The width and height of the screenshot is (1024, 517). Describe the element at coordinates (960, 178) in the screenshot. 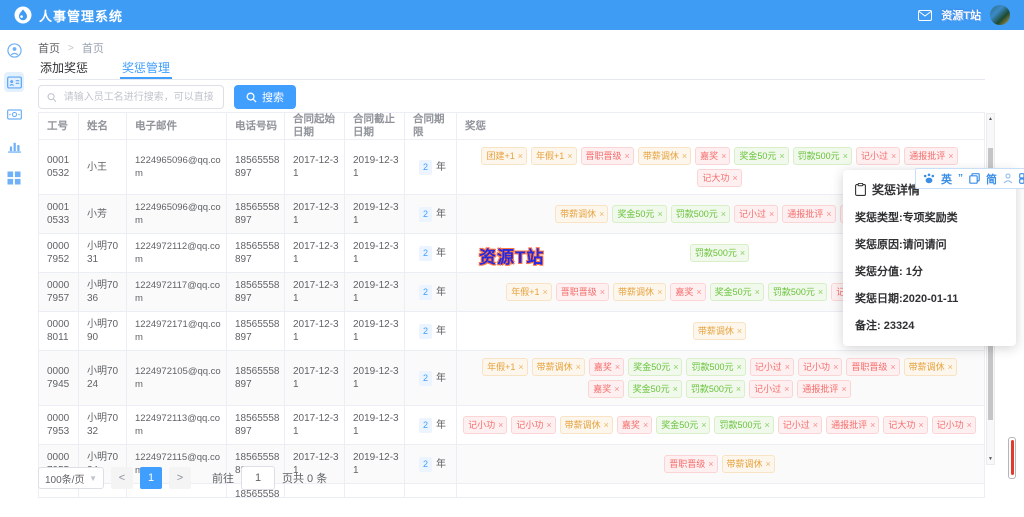

I see `quote-icon: ”` at that location.